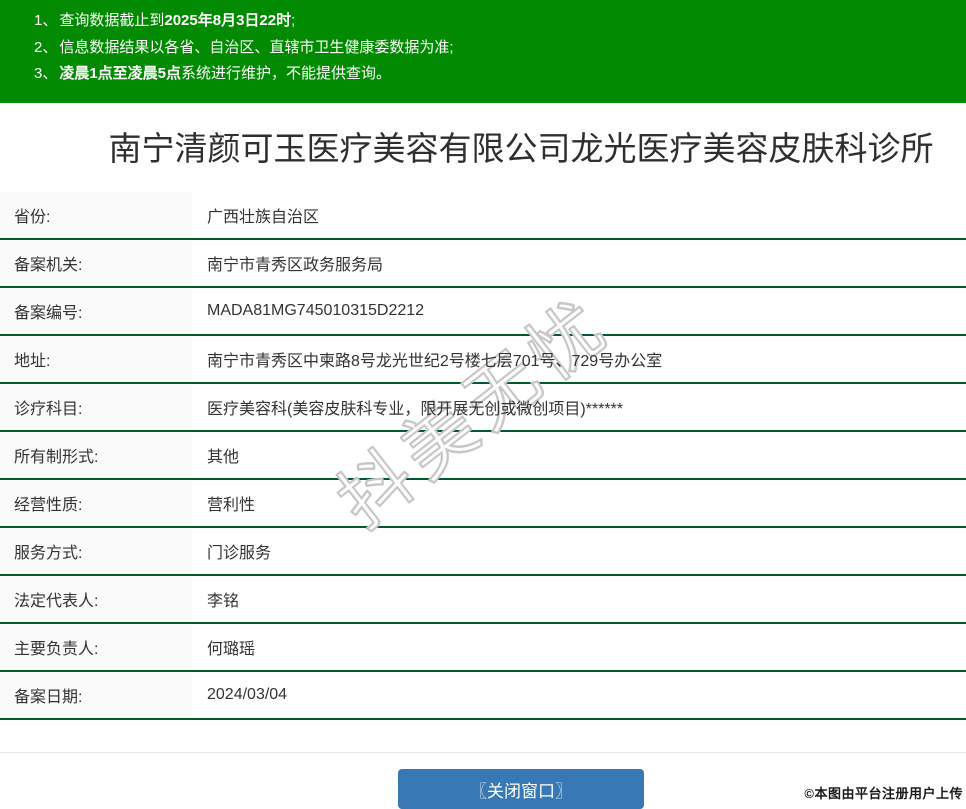 This screenshot has width=966, height=809. Describe the element at coordinates (495, 48) in the screenshot. I see `notice-line-2: 2、 信息数据结果以各省、自治区、直辖市卫生健康委数据为准;` at that location.